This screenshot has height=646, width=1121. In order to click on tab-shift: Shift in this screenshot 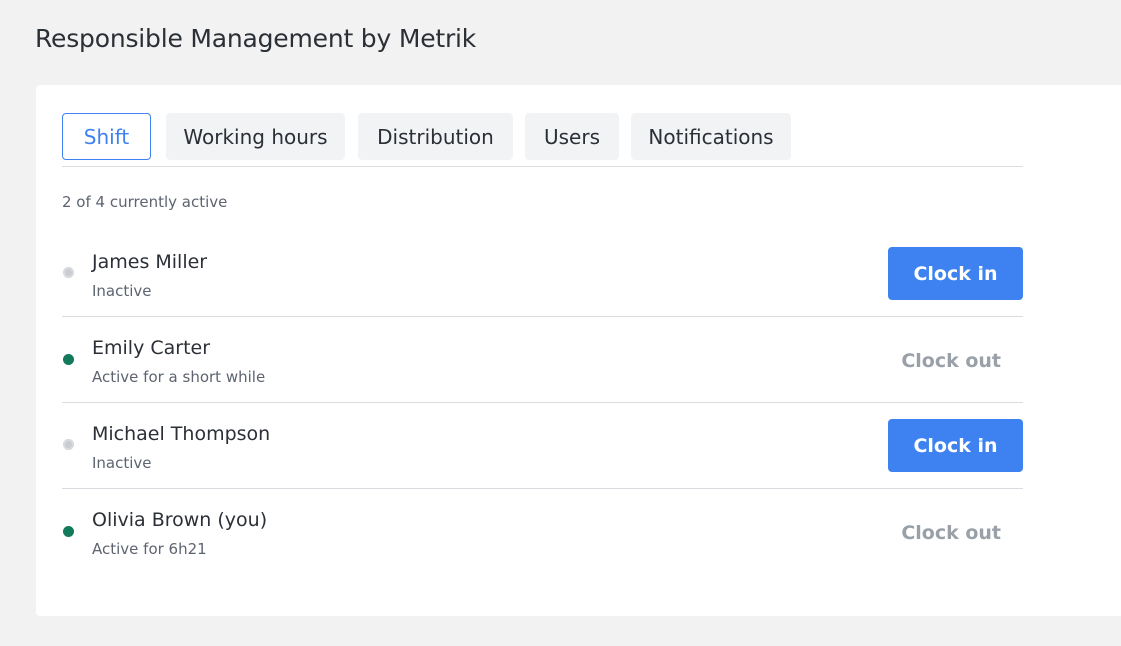, I will do `click(106, 136)`.